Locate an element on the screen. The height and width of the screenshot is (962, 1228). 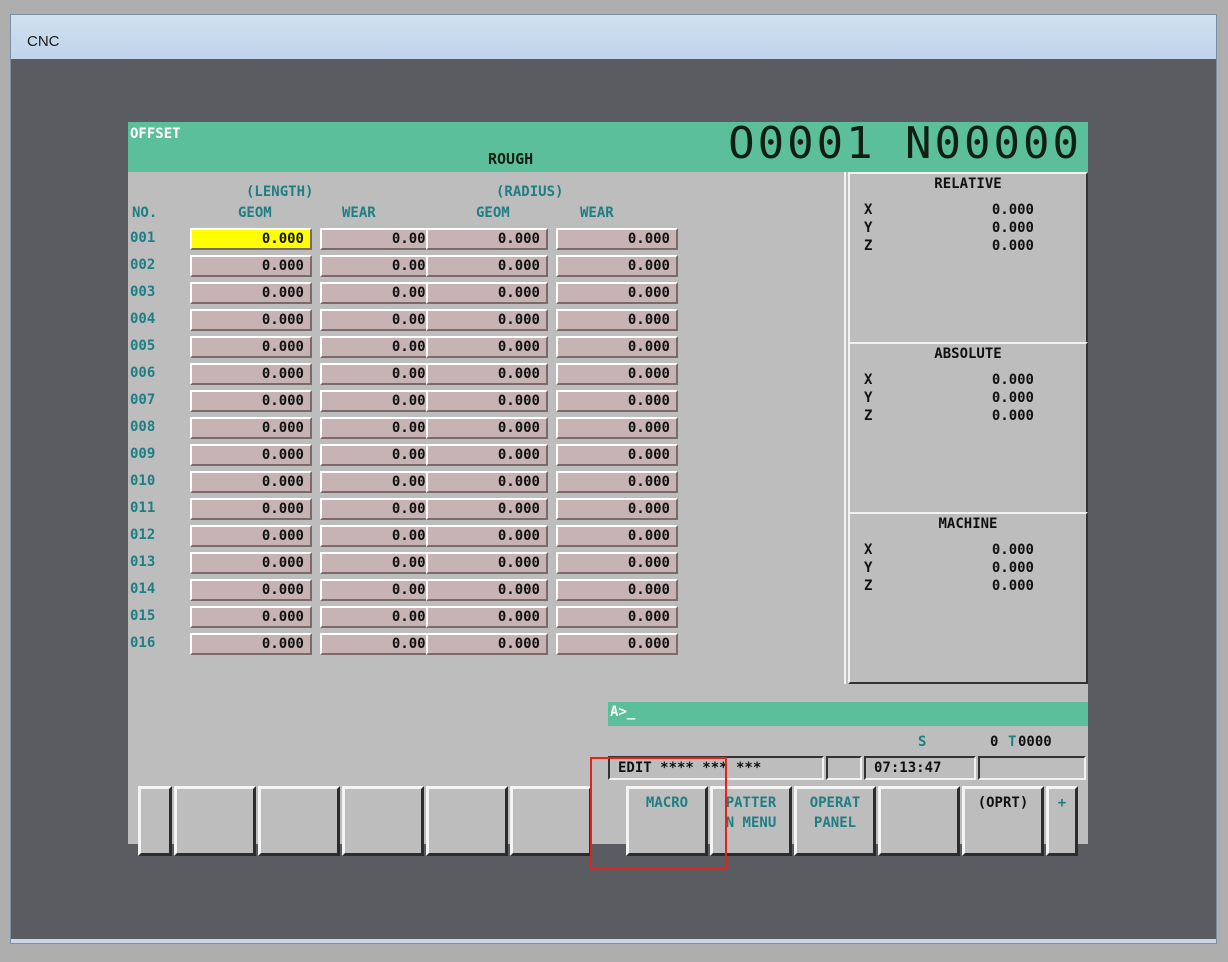
screen-title: OFFSET is located at coordinates (155, 134).